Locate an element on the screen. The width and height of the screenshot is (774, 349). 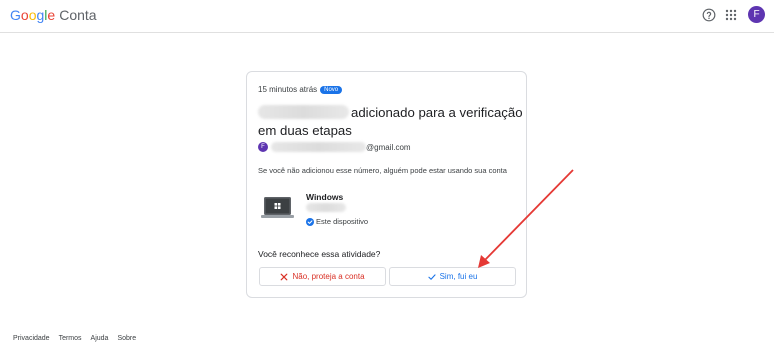
yes-button-label: Sim, fui eu is located at coordinates (458, 276).